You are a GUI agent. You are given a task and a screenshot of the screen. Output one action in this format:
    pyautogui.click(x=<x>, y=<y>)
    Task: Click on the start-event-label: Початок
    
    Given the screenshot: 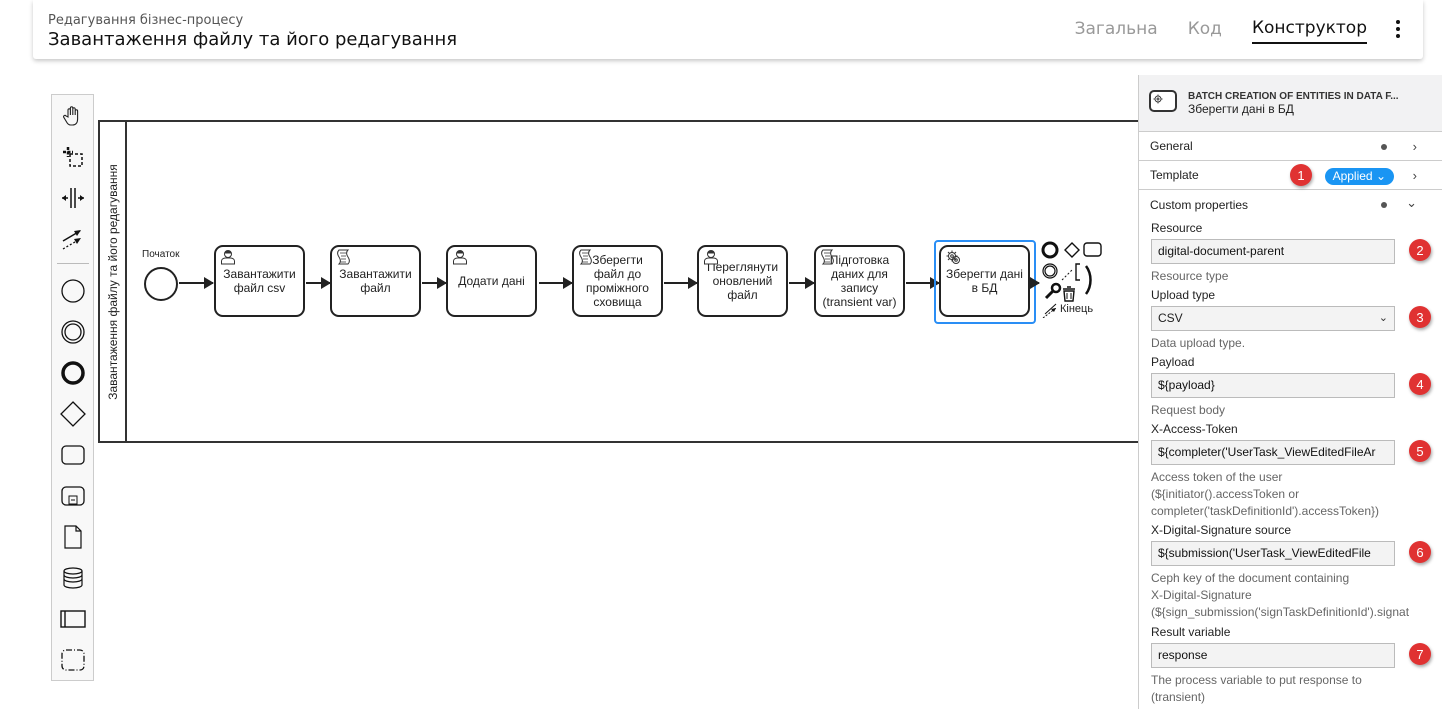 What is the action you would take?
    pyautogui.click(x=161, y=254)
    